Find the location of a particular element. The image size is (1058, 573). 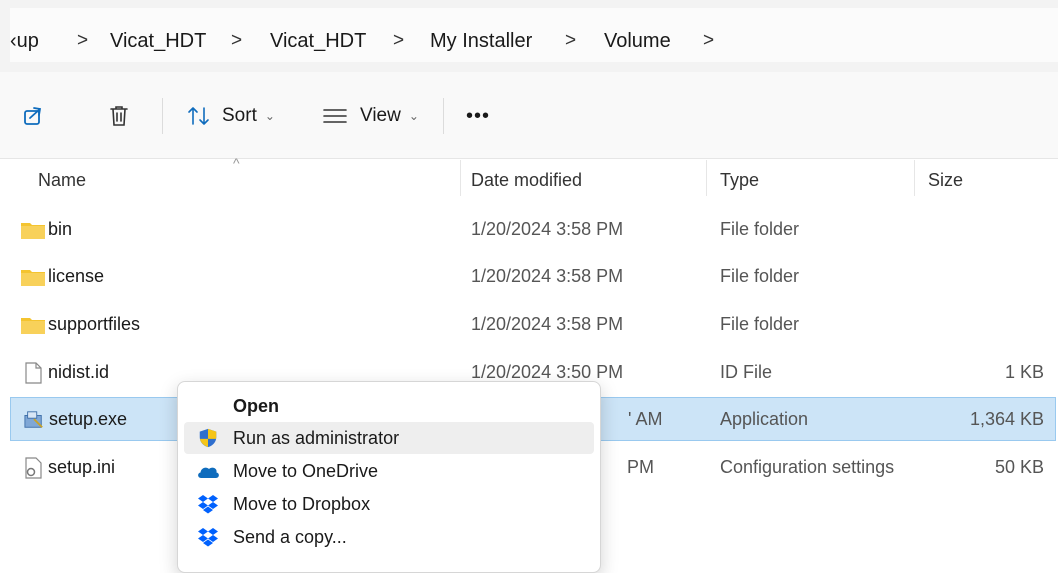

breadcrumb-item-my-installer: My Installer is located at coordinates (481, 41).